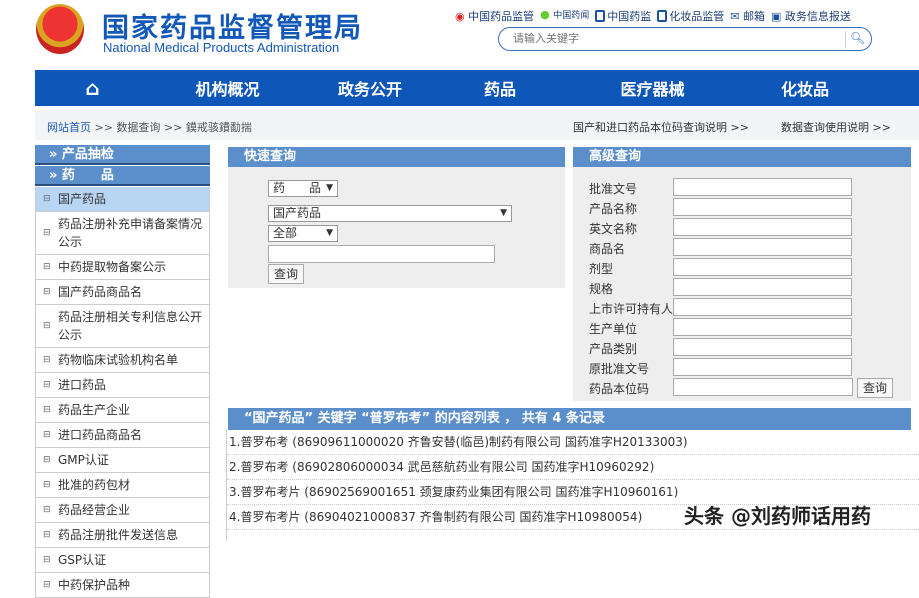 This screenshot has height=598, width=919. Describe the element at coordinates (381, 254) in the screenshot. I see `keyword-input` at that location.